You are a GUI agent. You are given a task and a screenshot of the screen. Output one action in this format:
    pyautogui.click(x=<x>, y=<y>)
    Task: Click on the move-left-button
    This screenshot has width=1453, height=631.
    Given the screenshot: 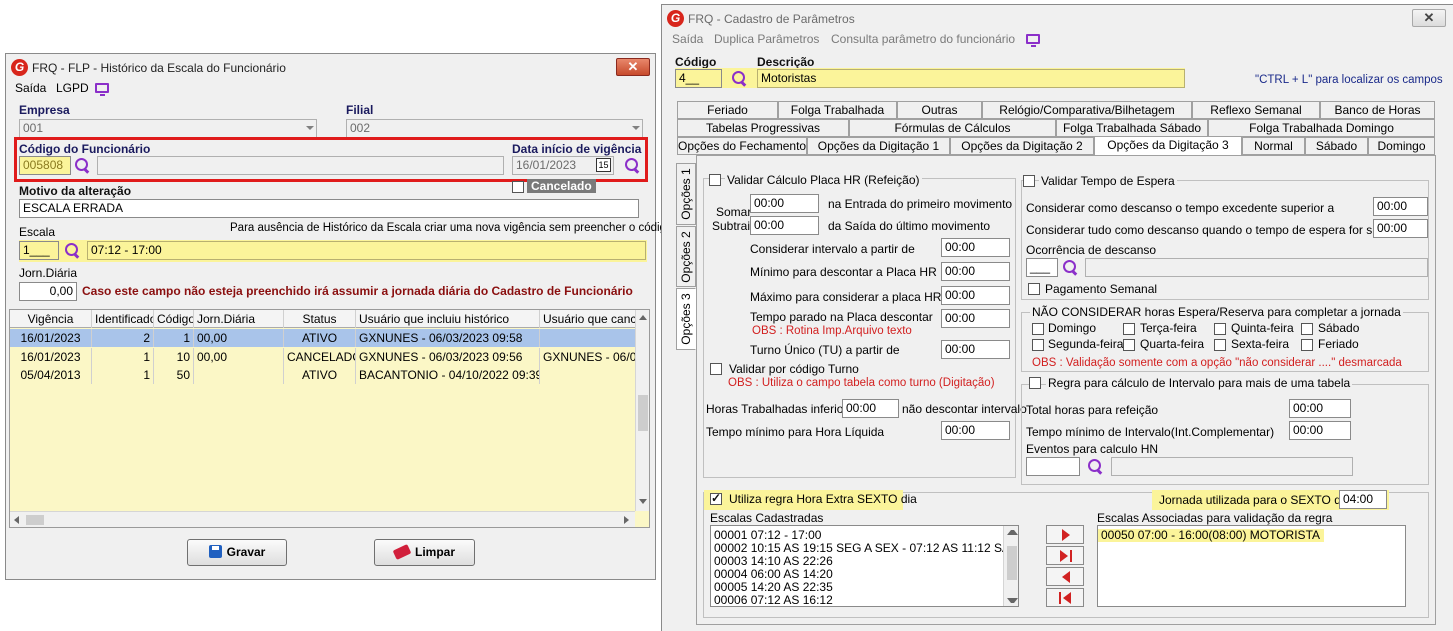 What is the action you would take?
    pyautogui.click(x=1065, y=576)
    